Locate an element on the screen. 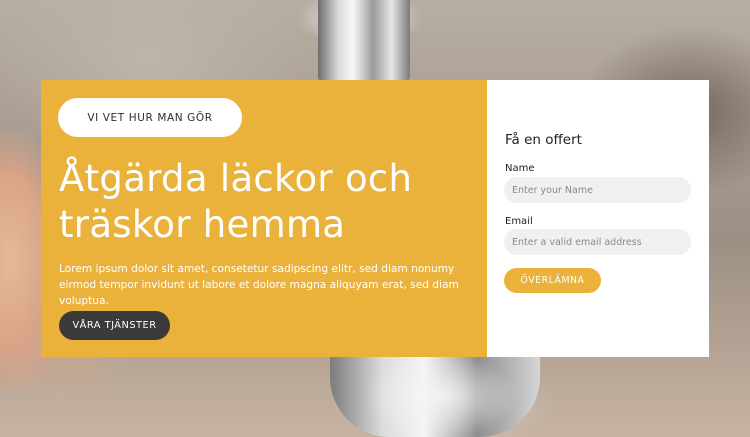  pipe-image-bottom is located at coordinates (435, 396).